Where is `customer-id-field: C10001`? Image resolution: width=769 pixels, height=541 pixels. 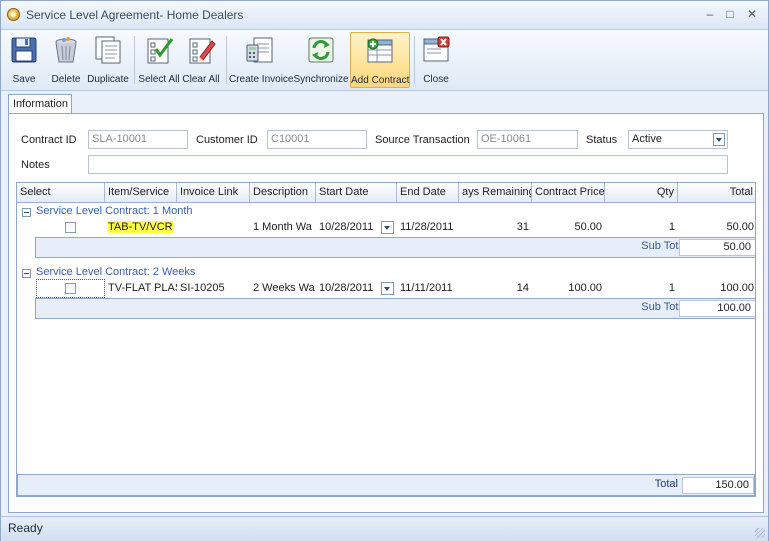 customer-id-field: C10001 is located at coordinates (317, 139).